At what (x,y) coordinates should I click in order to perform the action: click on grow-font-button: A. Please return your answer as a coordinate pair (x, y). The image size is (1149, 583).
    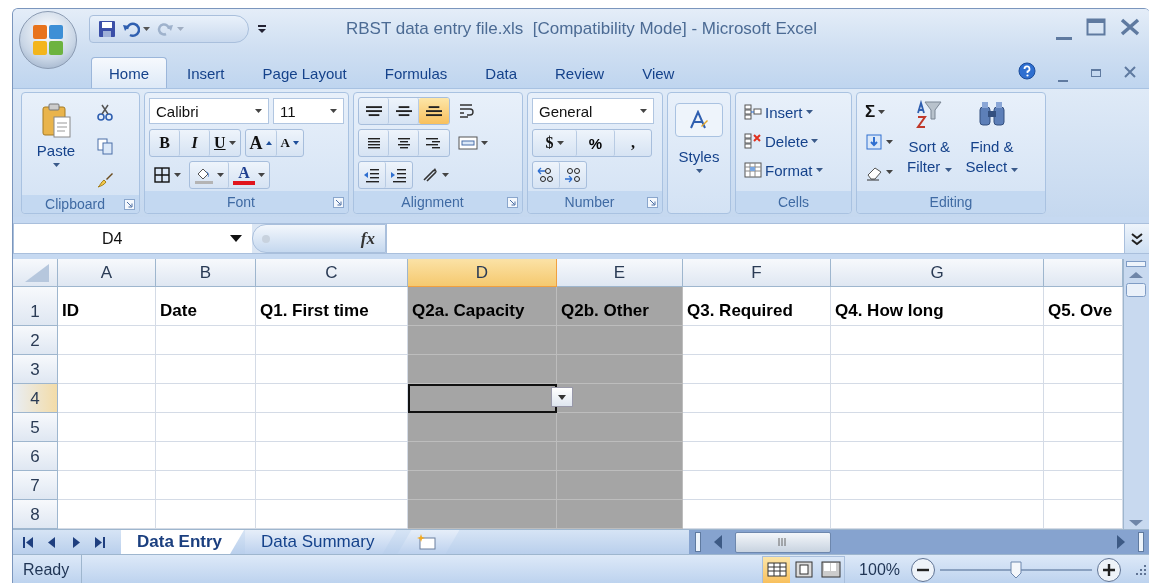
    Looking at the image, I should click on (261, 143).